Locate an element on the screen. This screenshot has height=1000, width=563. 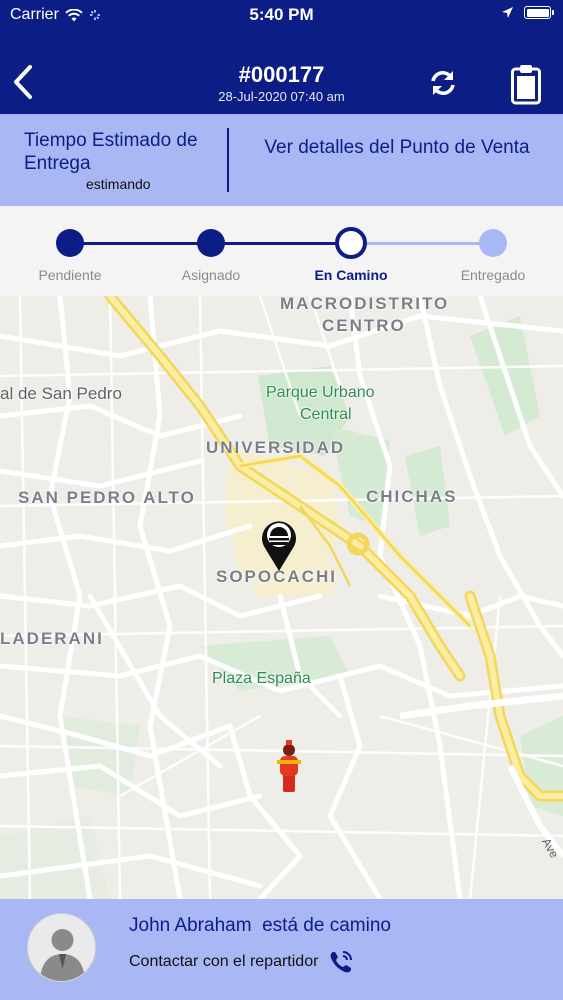
driver-status-line: John Abraham está de camino is located at coordinates (260, 926).